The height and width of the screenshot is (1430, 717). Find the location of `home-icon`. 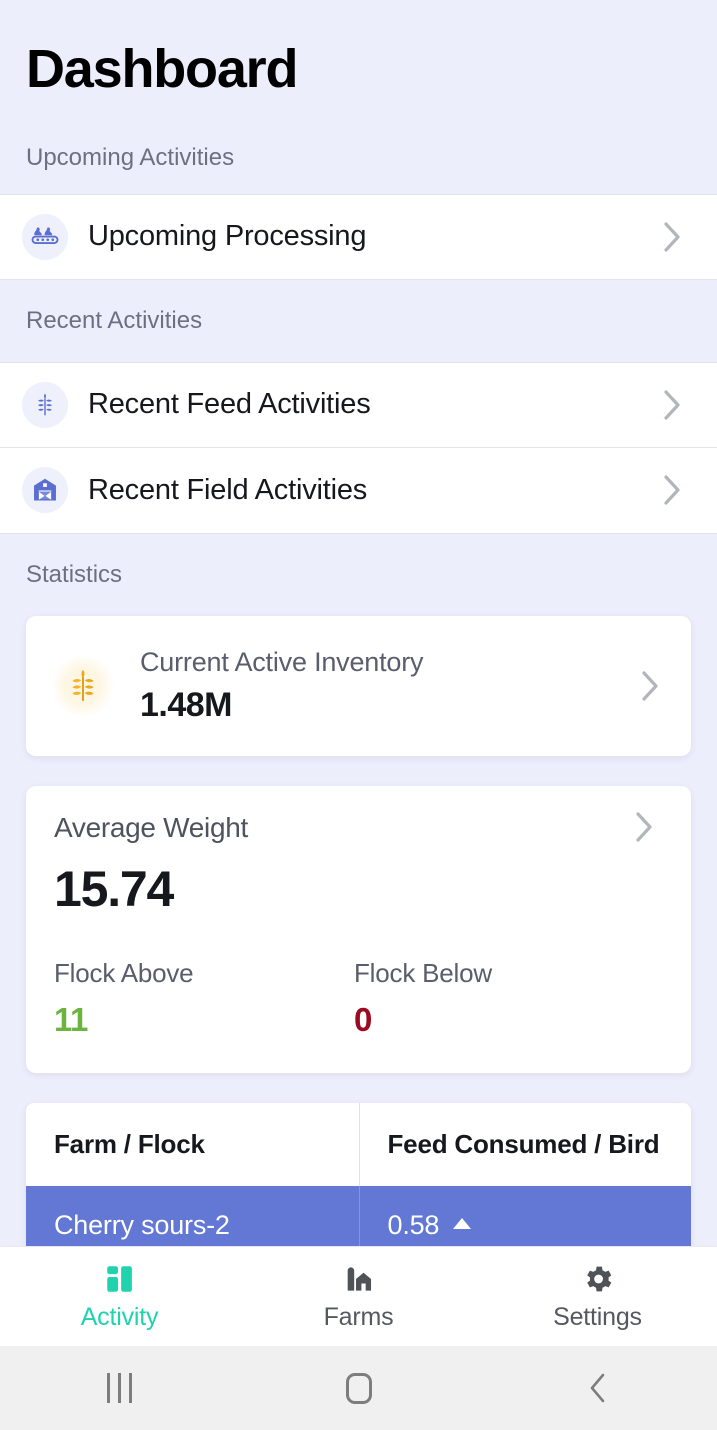

home-icon is located at coordinates (358, 1388).